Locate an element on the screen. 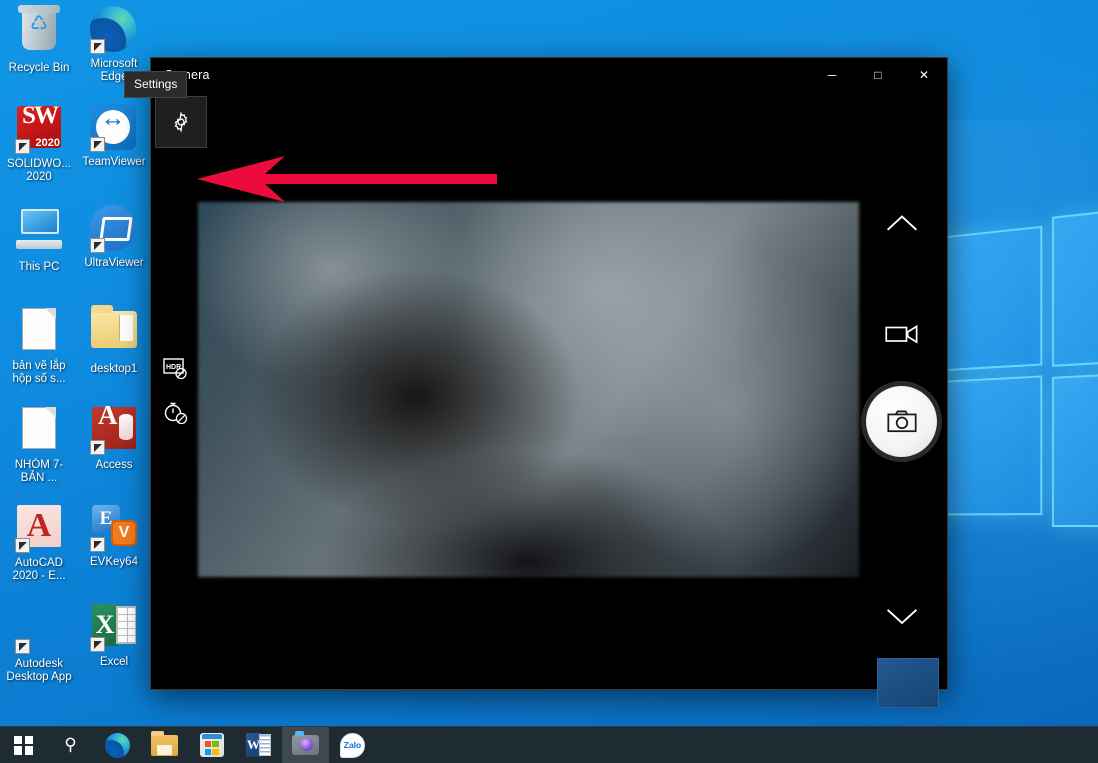 The width and height of the screenshot is (1098, 763). taskbar: ⚲ W Zalo is located at coordinates (549, 744).